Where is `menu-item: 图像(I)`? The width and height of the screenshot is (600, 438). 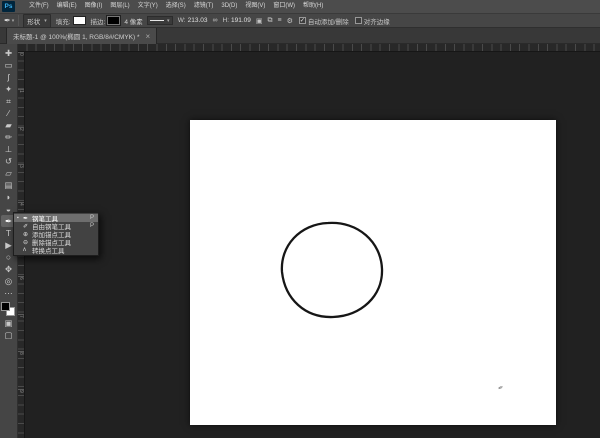
menu-item: 图像(I) is located at coordinates (94, 6).